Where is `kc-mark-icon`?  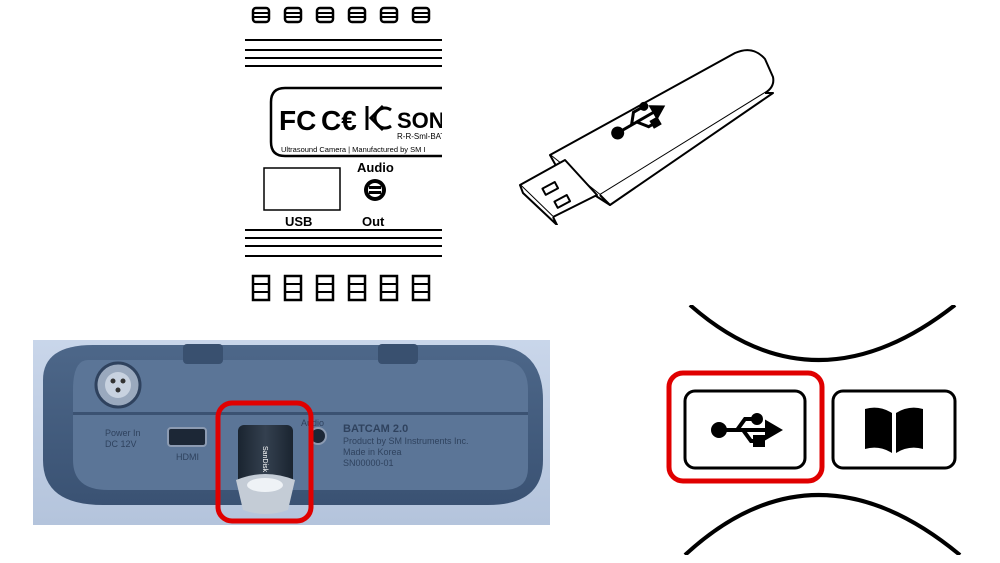 kc-mark-icon is located at coordinates (378, 118).